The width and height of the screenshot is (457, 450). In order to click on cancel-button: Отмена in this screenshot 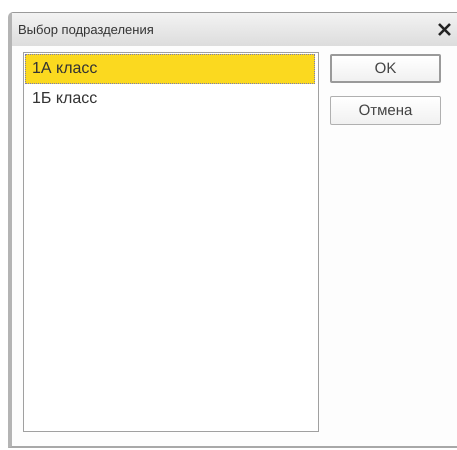, I will do `click(385, 110)`.